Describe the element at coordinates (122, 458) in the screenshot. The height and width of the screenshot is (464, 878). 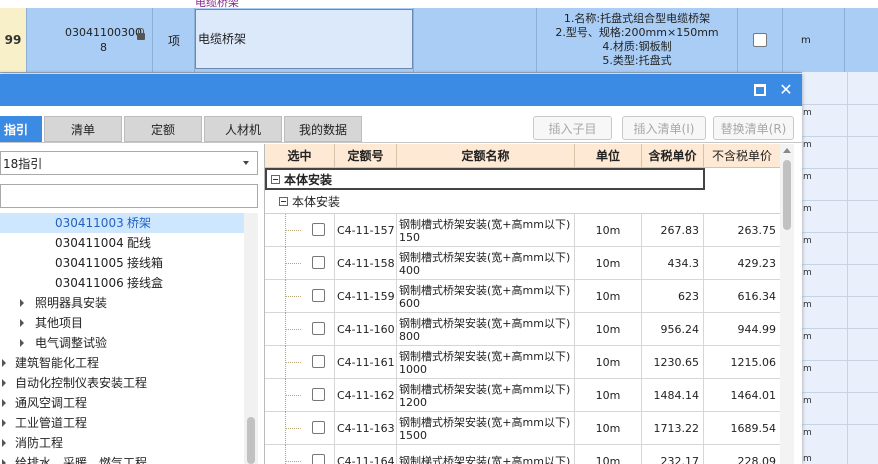
I see `tree-top-plumbing: 给排水、采暖、燃气工程` at that location.